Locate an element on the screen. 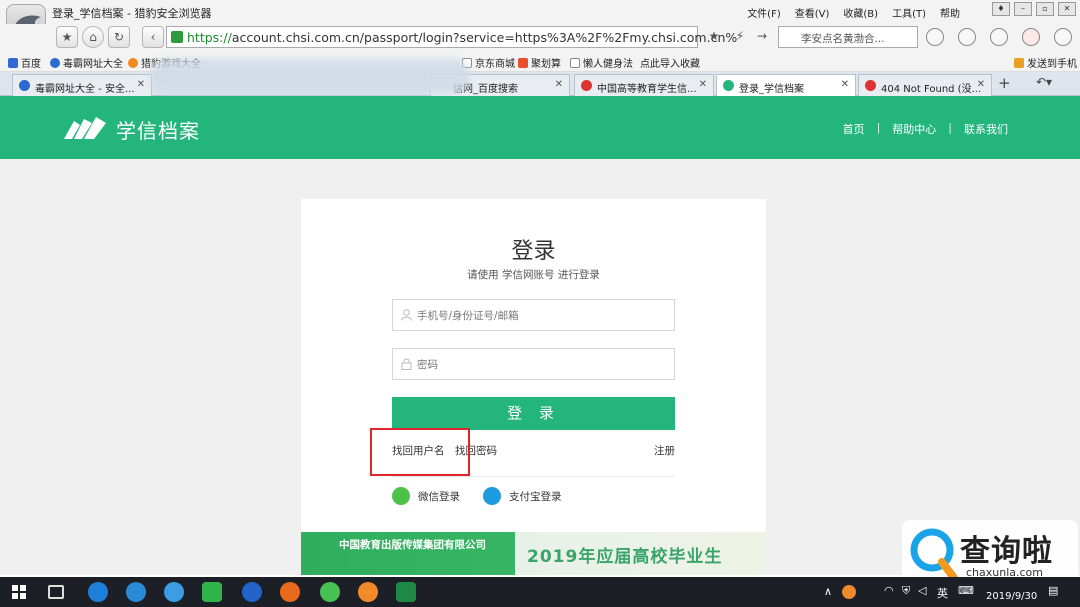 The image size is (1080, 607). site-nav: 首页 | 帮助中心 | 联系我们 is located at coordinates (925, 129).